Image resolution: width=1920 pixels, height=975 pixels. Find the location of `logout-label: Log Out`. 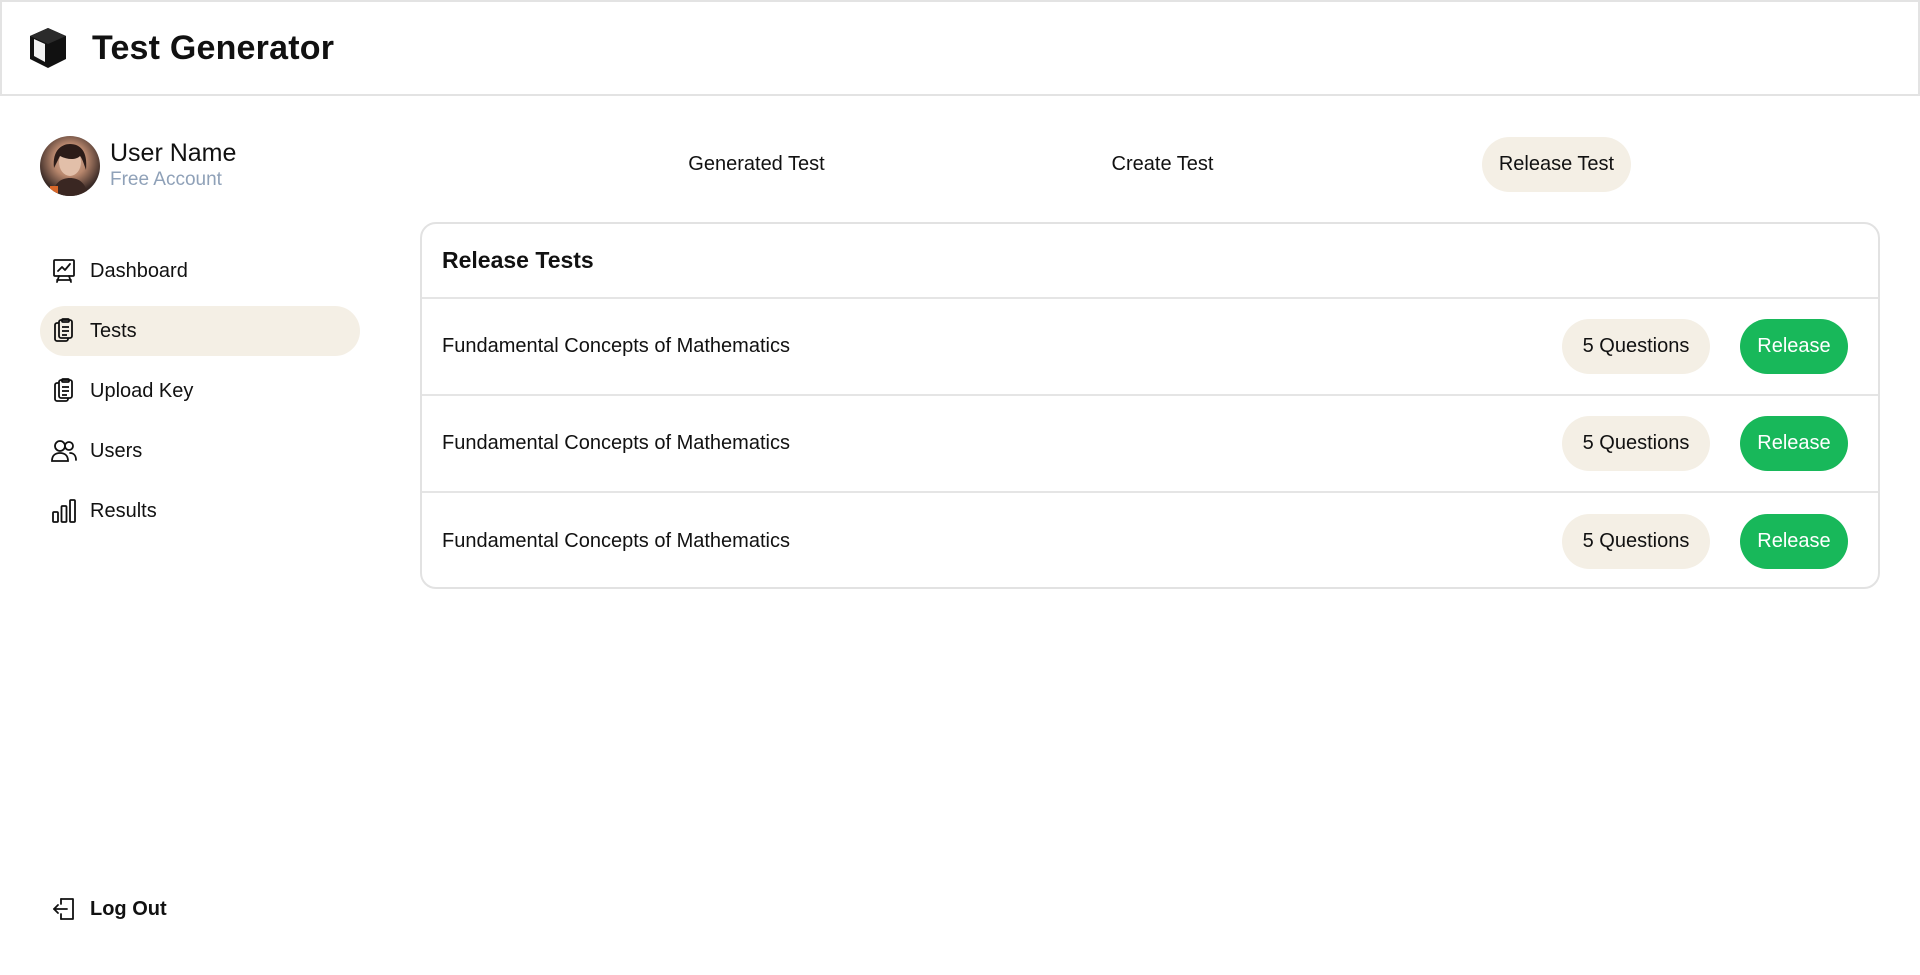

logout-label: Log Out is located at coordinates (128, 908).